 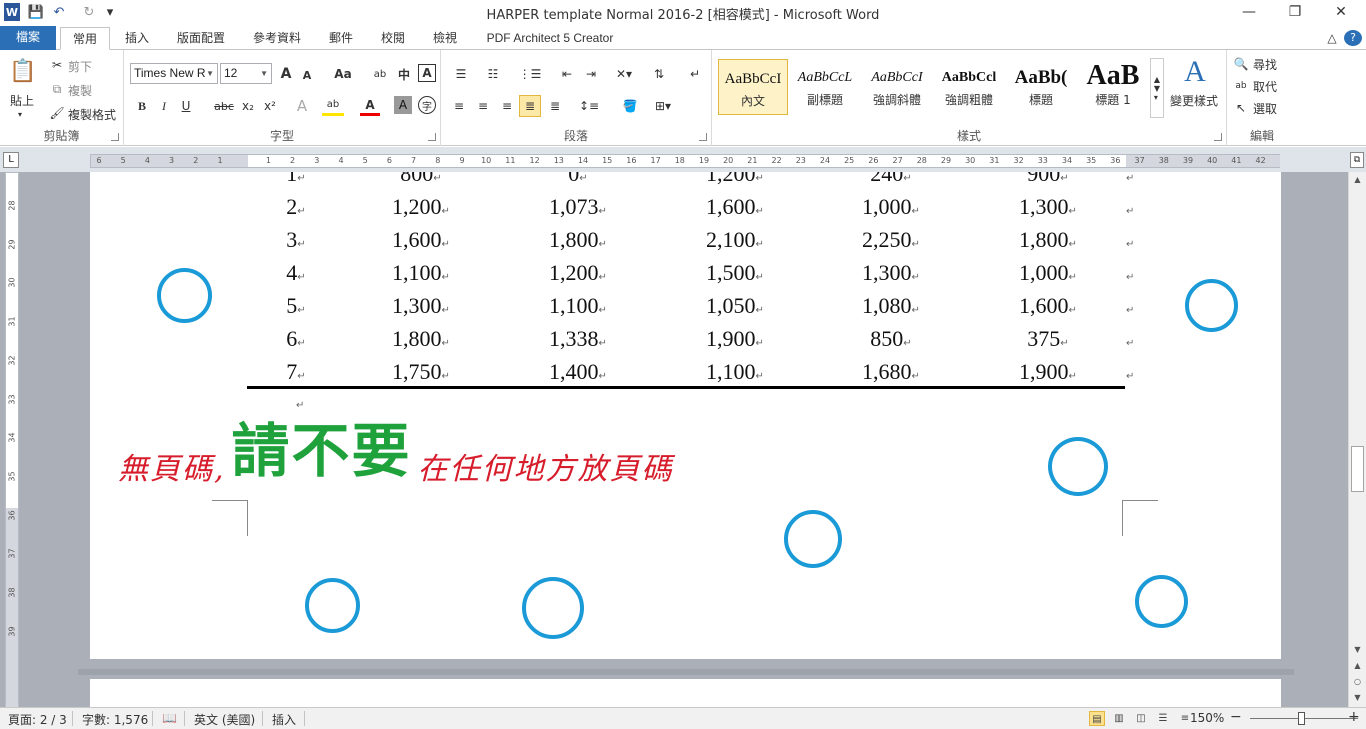 I want to click on scroll-down-icon: ▼, so click(x=1357, y=650).